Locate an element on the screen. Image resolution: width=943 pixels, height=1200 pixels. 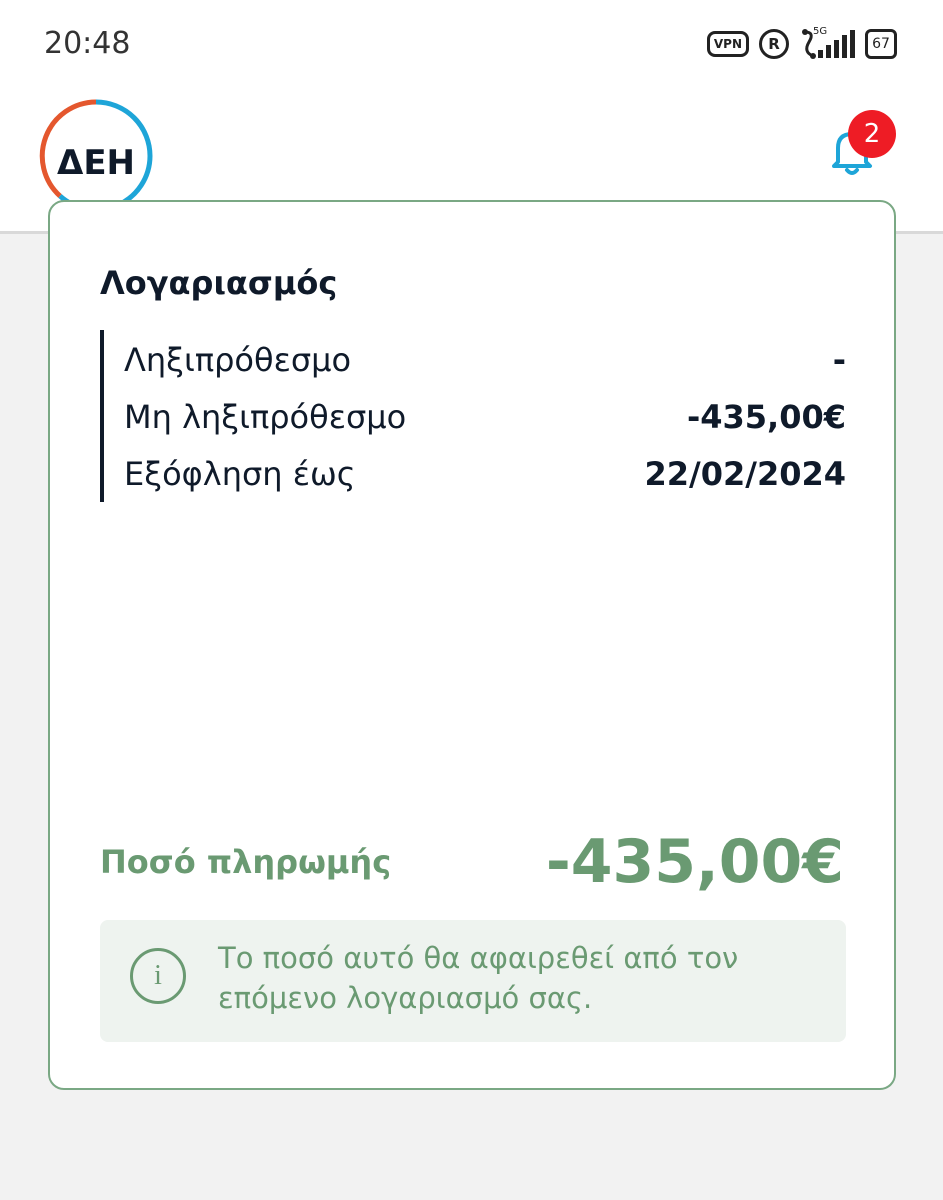
payment-amount-label: Ποσό πληρωμής is located at coordinates (246, 862).